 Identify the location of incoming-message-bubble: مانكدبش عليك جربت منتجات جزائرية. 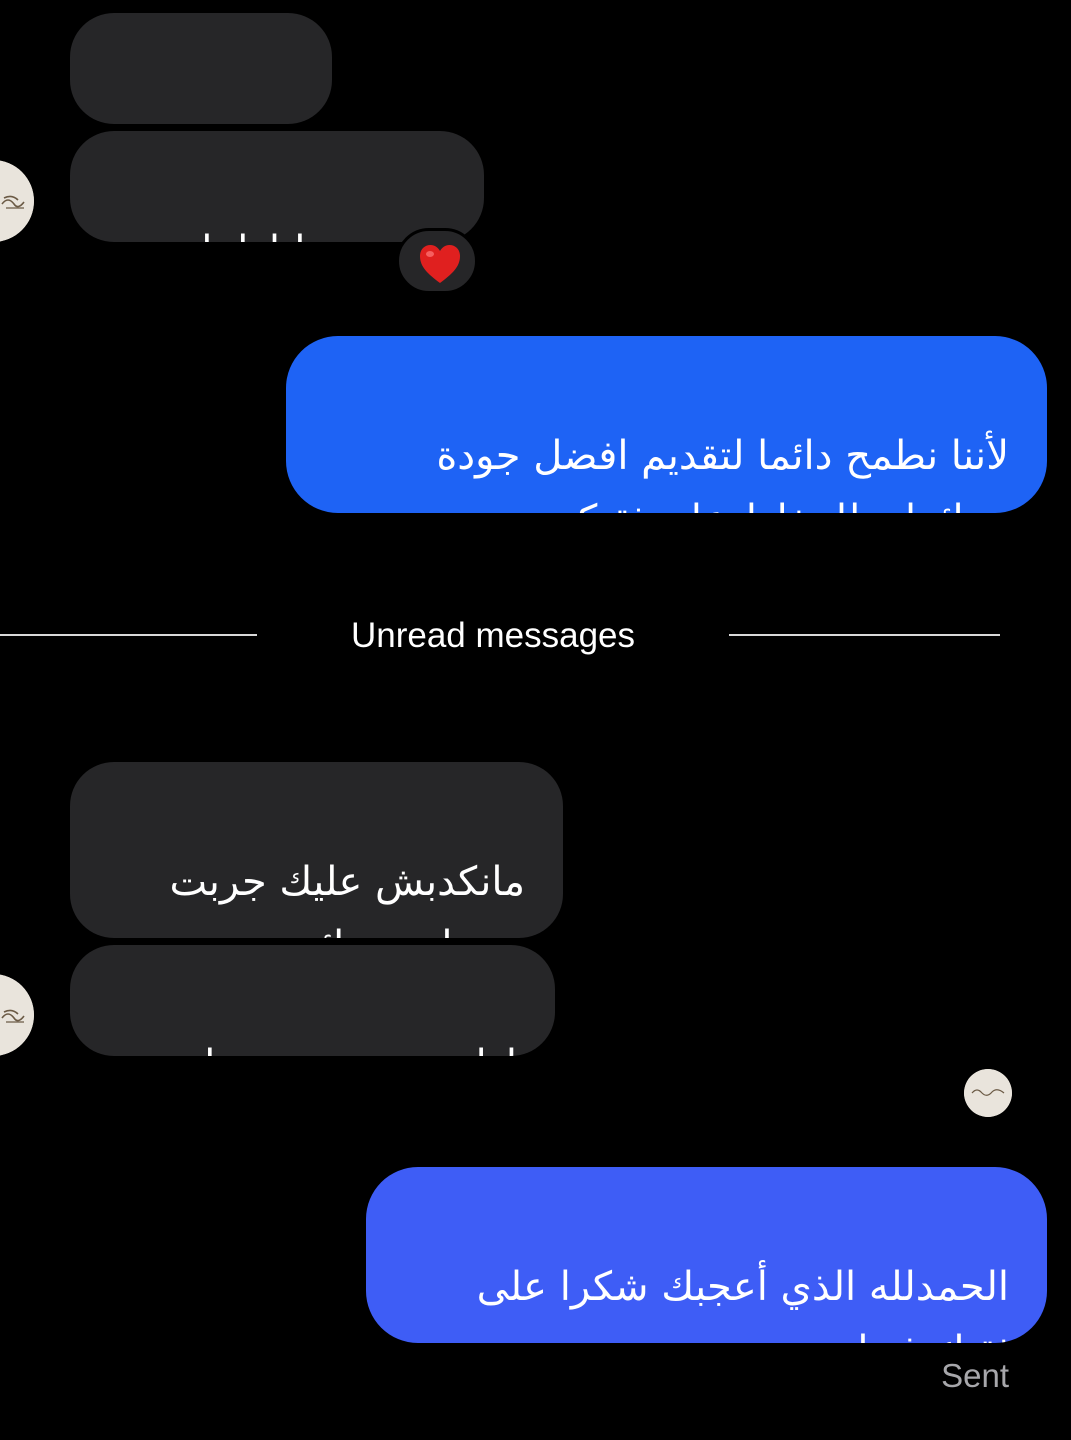
(316, 850).